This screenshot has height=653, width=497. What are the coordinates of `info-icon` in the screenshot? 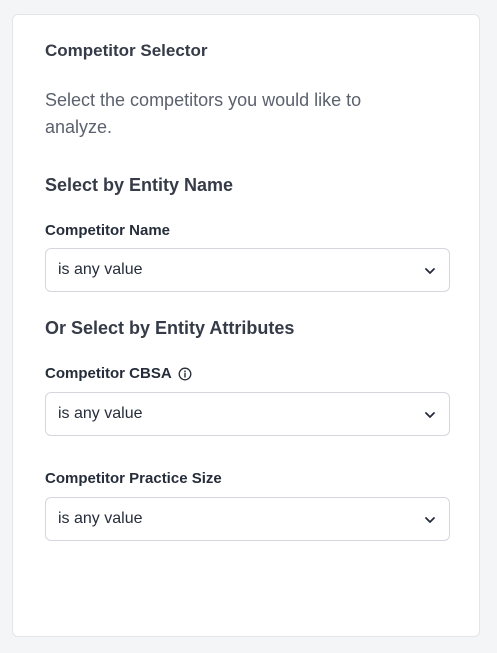 It's located at (185, 374).